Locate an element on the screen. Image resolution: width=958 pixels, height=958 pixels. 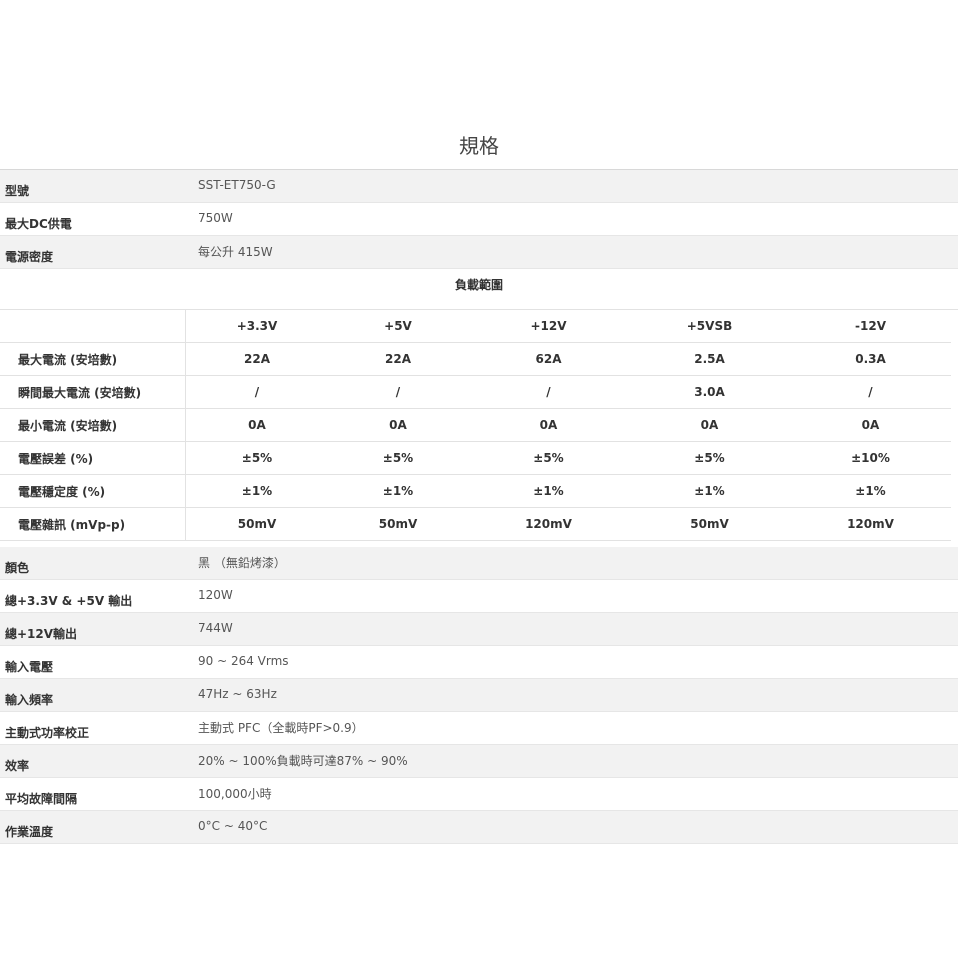
load-row-label: 電壓穩定度 (%) is located at coordinates (93, 491).